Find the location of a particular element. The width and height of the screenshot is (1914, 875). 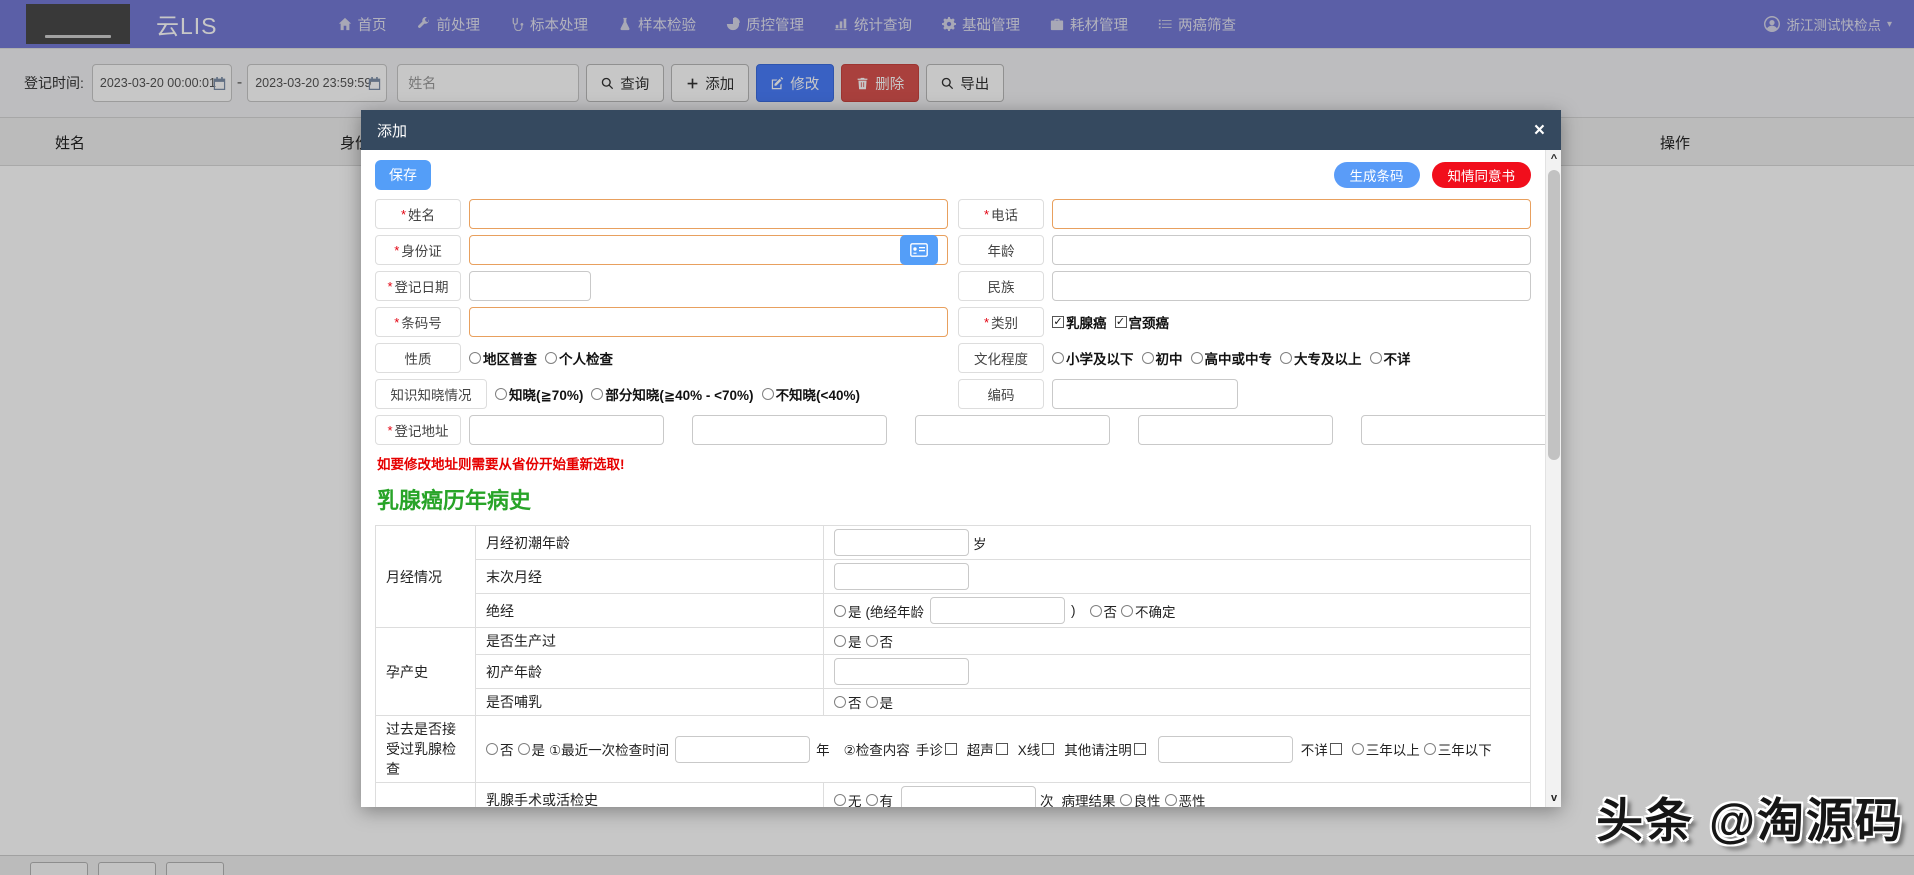

radio-option-birth-no: 否 is located at coordinates (879, 641).